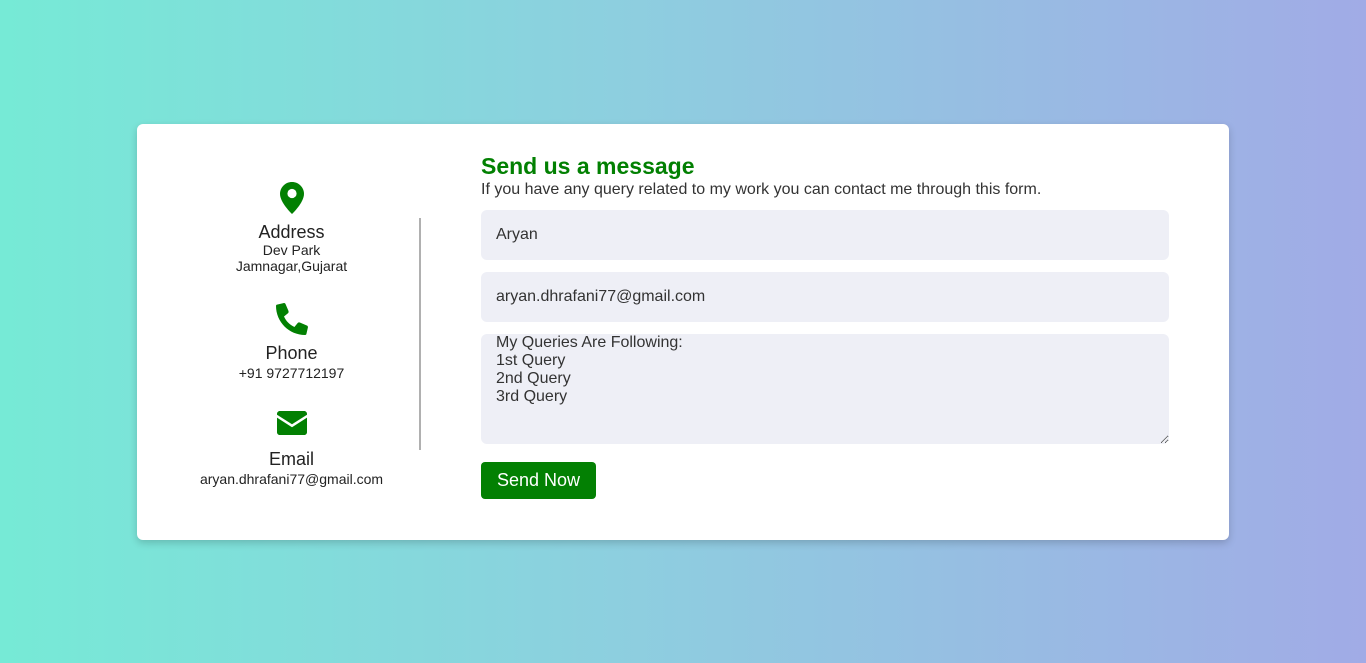 This screenshot has height=663, width=1366. Describe the element at coordinates (291, 266) in the screenshot. I see `address-line-2: Jamnagar,Gujarat` at that location.